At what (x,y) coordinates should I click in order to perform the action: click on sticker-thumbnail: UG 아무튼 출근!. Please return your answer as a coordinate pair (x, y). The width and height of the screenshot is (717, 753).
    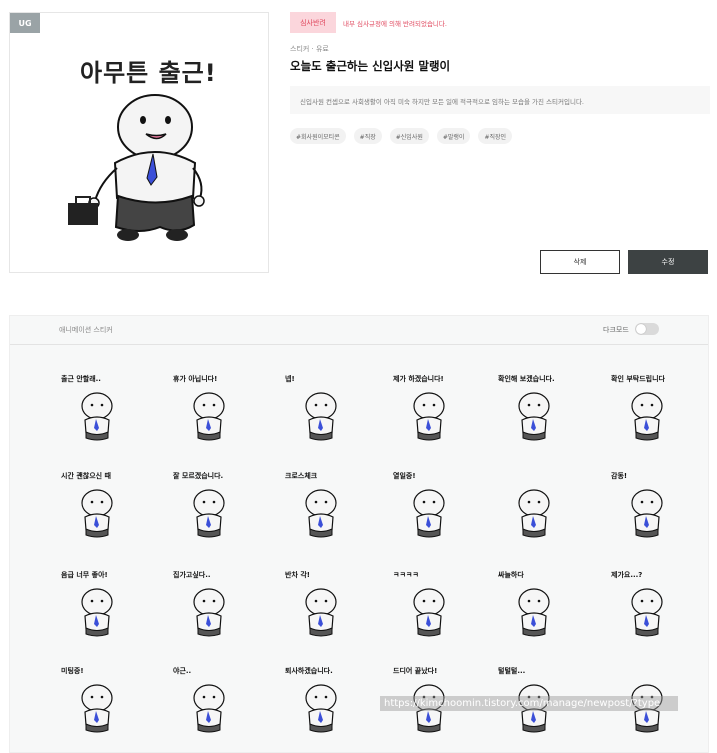
    Looking at the image, I should click on (139, 142).